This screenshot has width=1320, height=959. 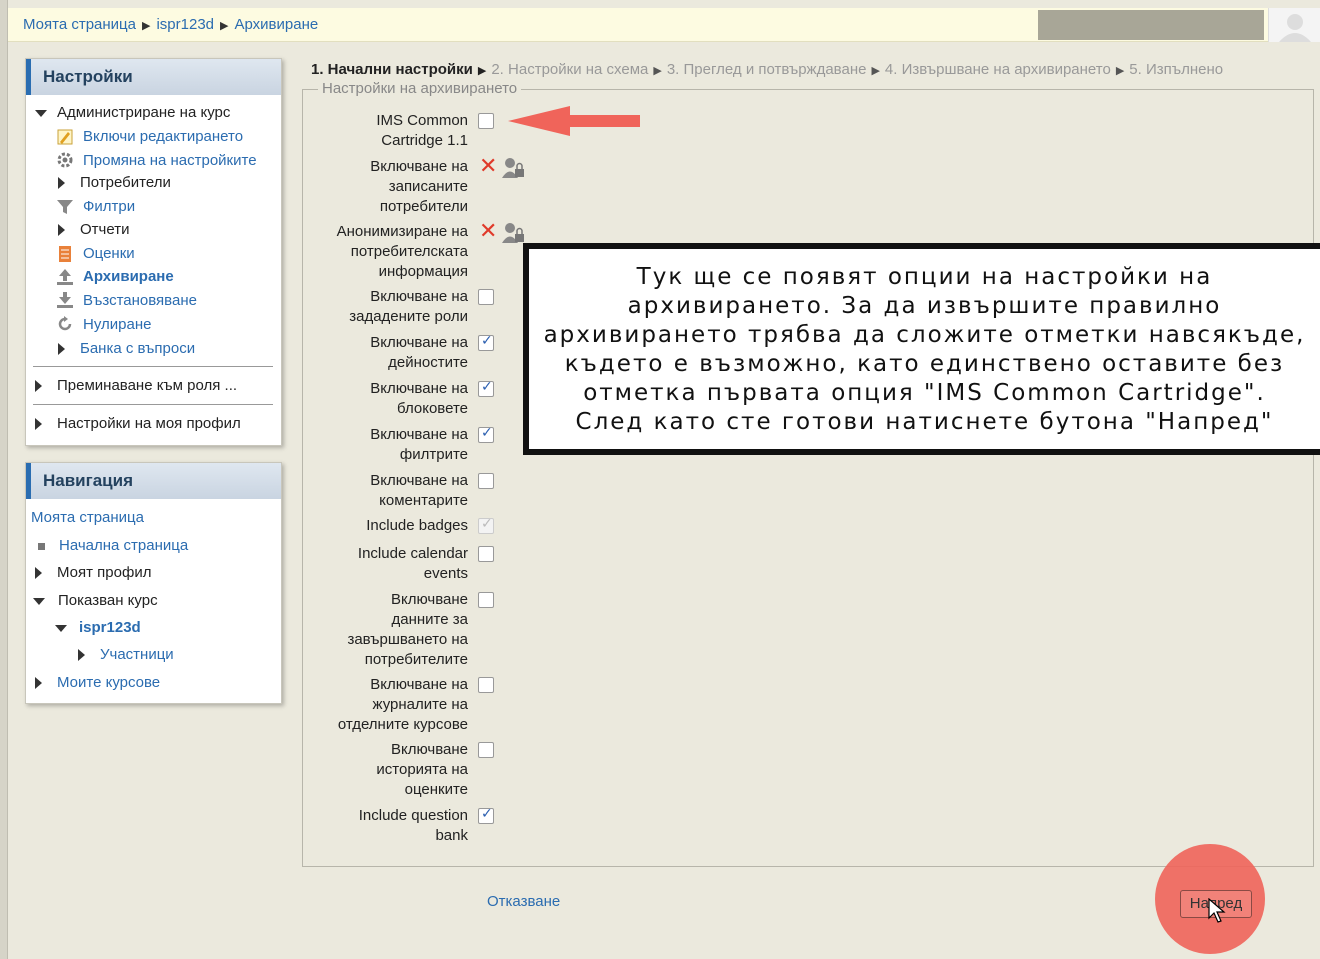 What do you see at coordinates (185, 24) in the screenshot?
I see `breadcrumb-course: ispr123d` at bounding box center [185, 24].